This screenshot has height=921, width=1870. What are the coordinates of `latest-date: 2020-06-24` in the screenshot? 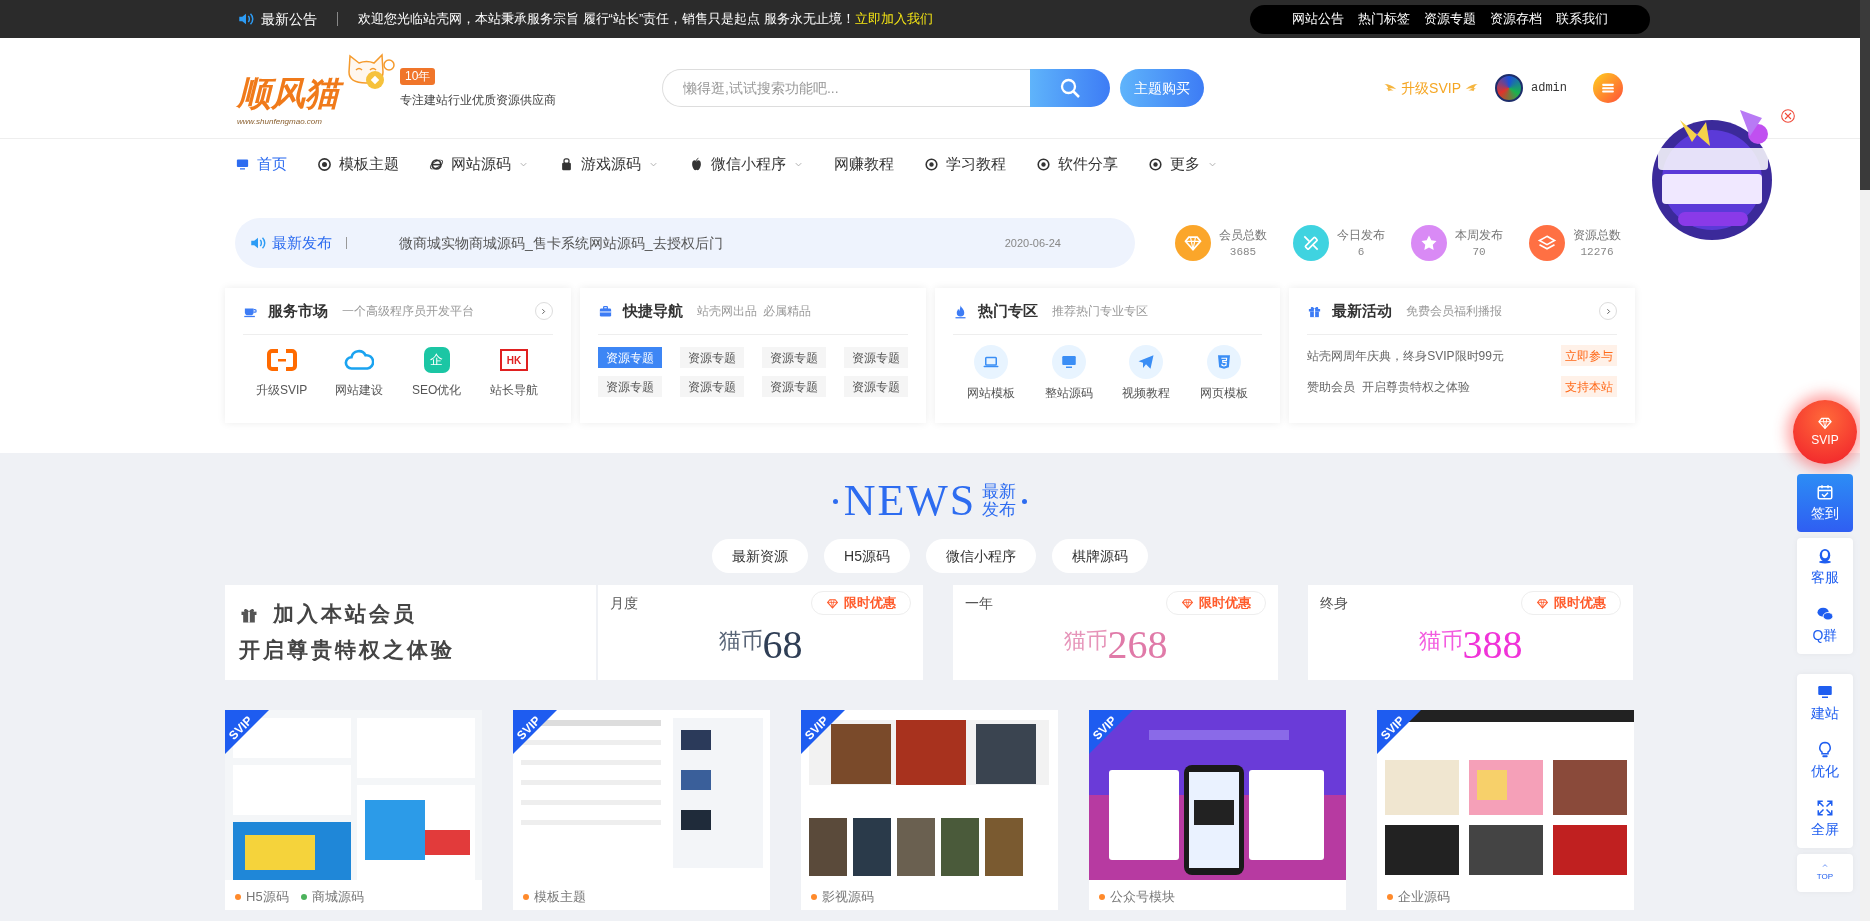 It's located at (1032, 243).